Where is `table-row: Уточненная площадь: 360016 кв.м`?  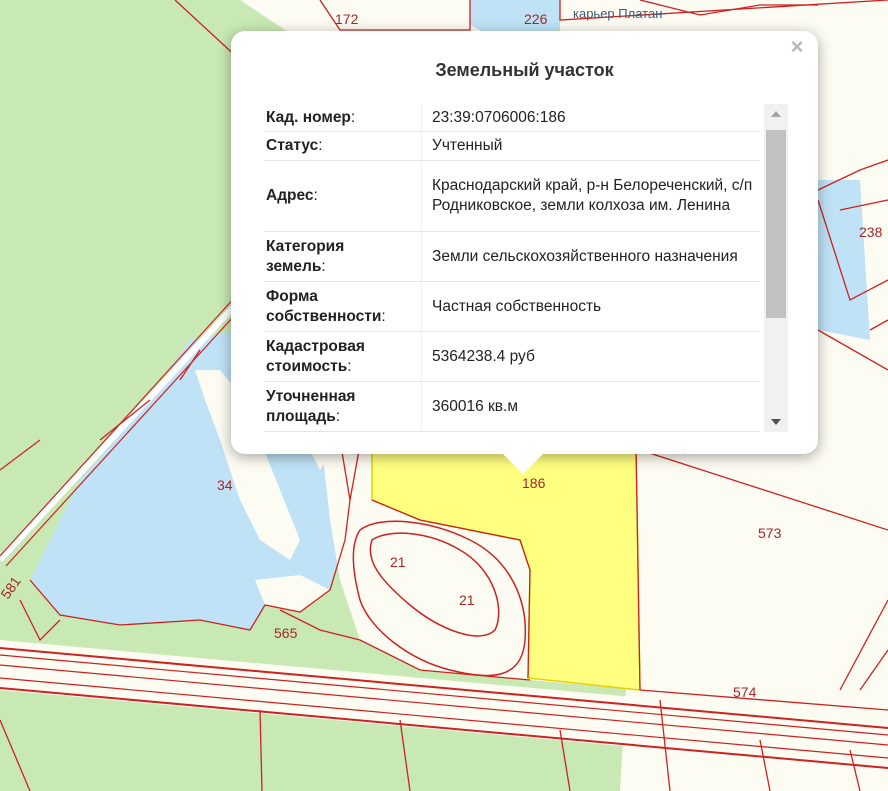 table-row: Уточненная площадь: 360016 кв.м is located at coordinates (512, 407).